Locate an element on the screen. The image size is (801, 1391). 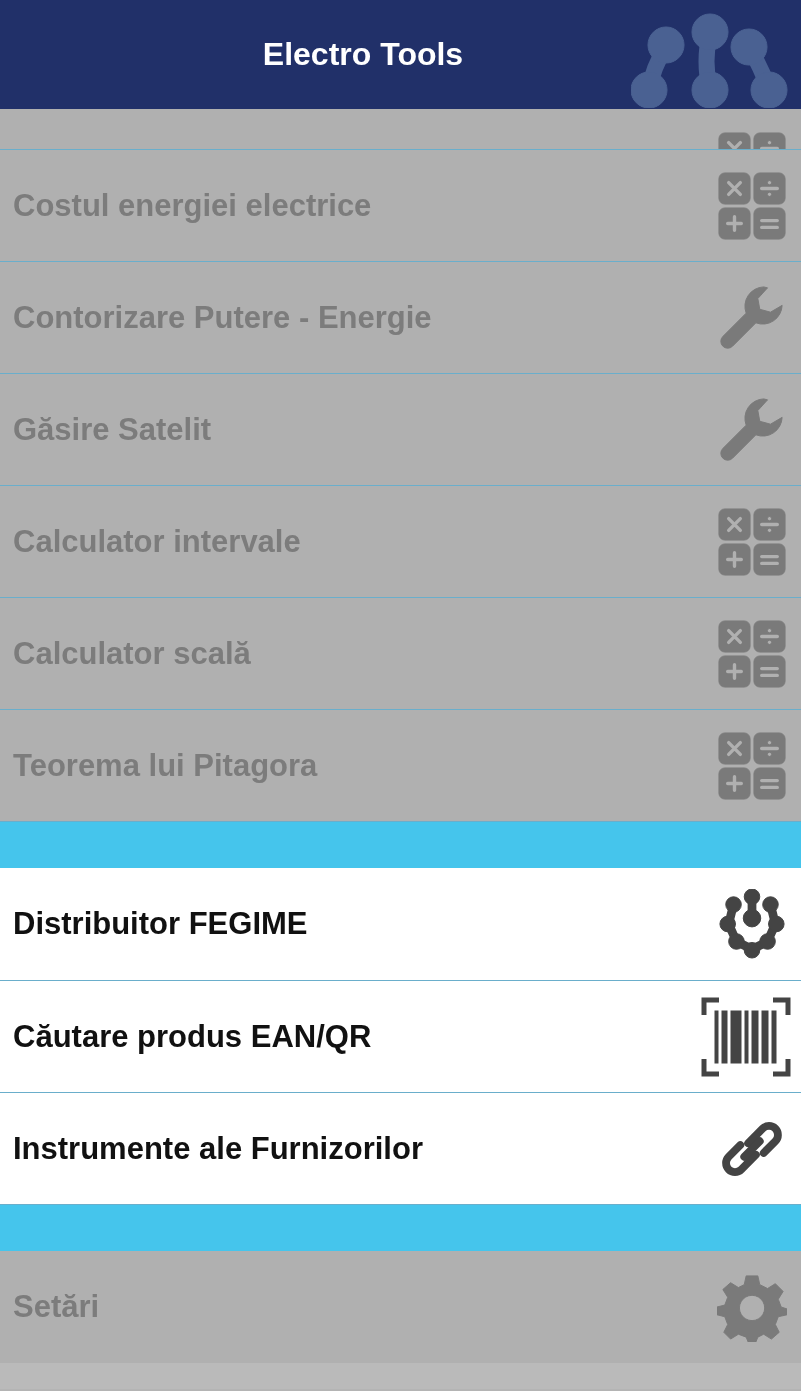
gear-icon is located at coordinates (752, 1307).